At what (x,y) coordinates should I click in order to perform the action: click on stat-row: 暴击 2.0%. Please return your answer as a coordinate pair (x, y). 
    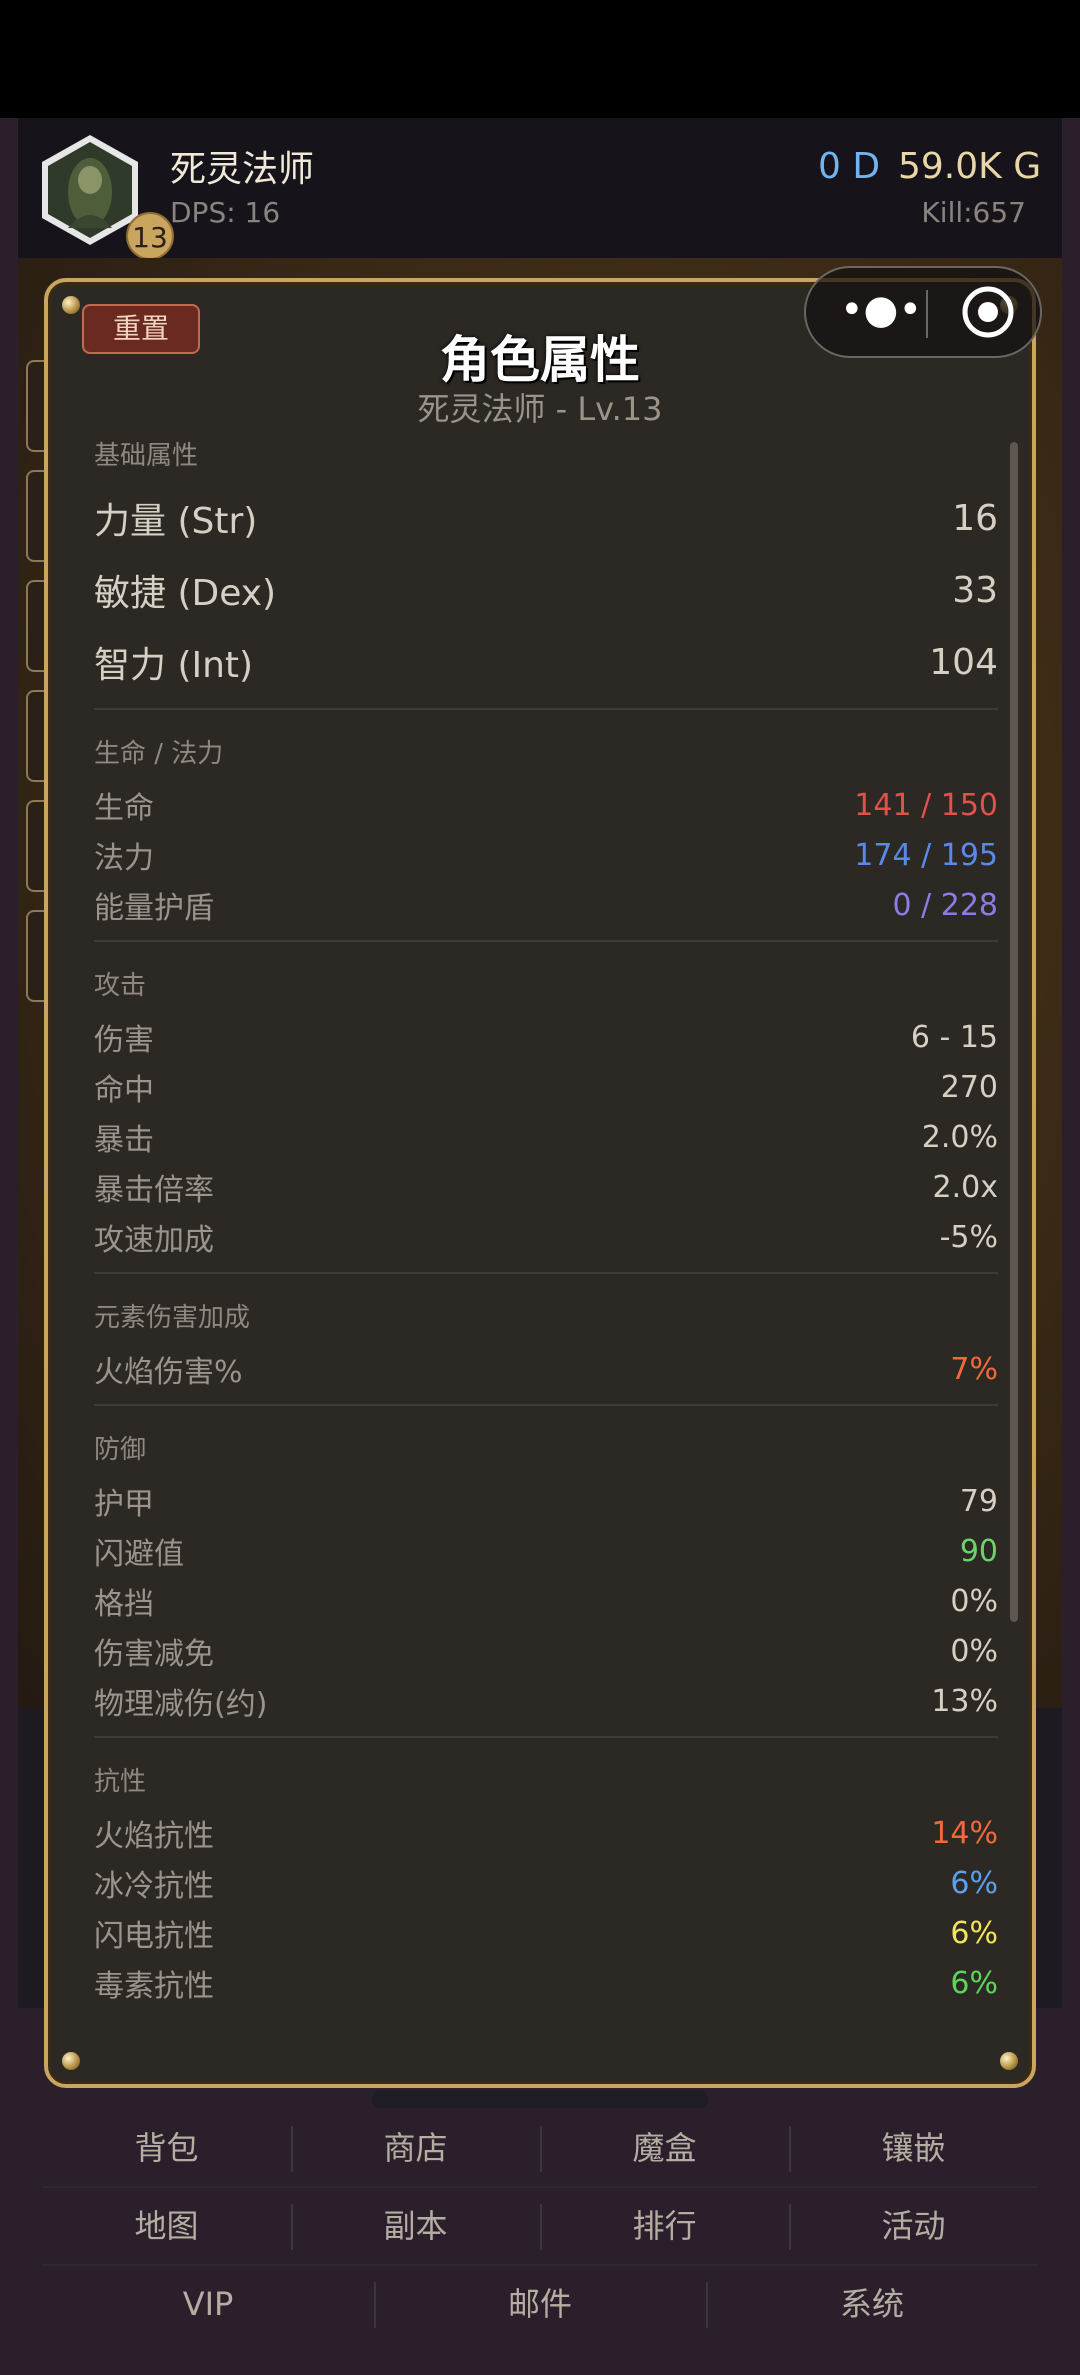
    Looking at the image, I should click on (546, 1137).